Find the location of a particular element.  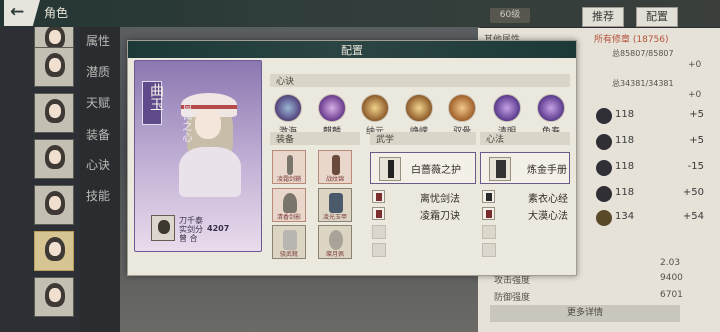

character-card: 曲玉 蔷薇之心 刀千泰 实剑分 4207 曾 合 is located at coordinates (198, 156).